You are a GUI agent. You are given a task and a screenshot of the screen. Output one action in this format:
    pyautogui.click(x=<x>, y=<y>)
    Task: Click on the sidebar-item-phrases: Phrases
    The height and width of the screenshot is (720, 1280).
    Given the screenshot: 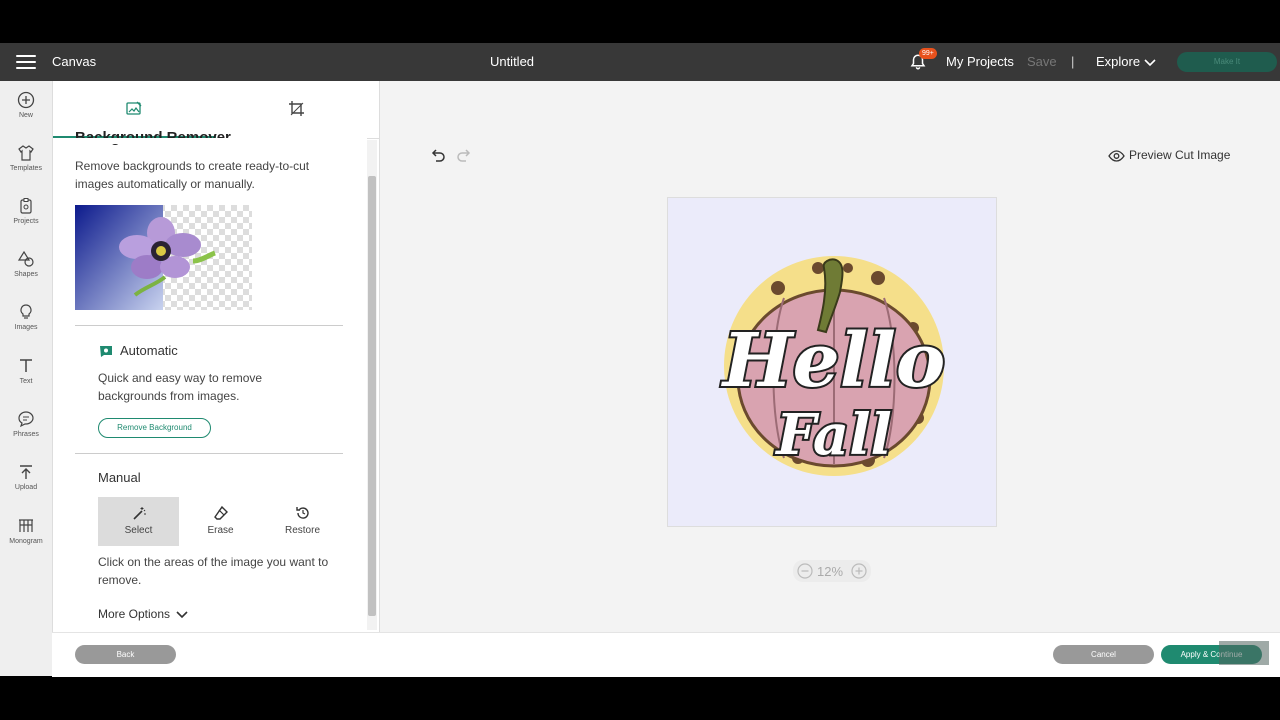 What is the action you would take?
    pyautogui.click(x=26, y=424)
    